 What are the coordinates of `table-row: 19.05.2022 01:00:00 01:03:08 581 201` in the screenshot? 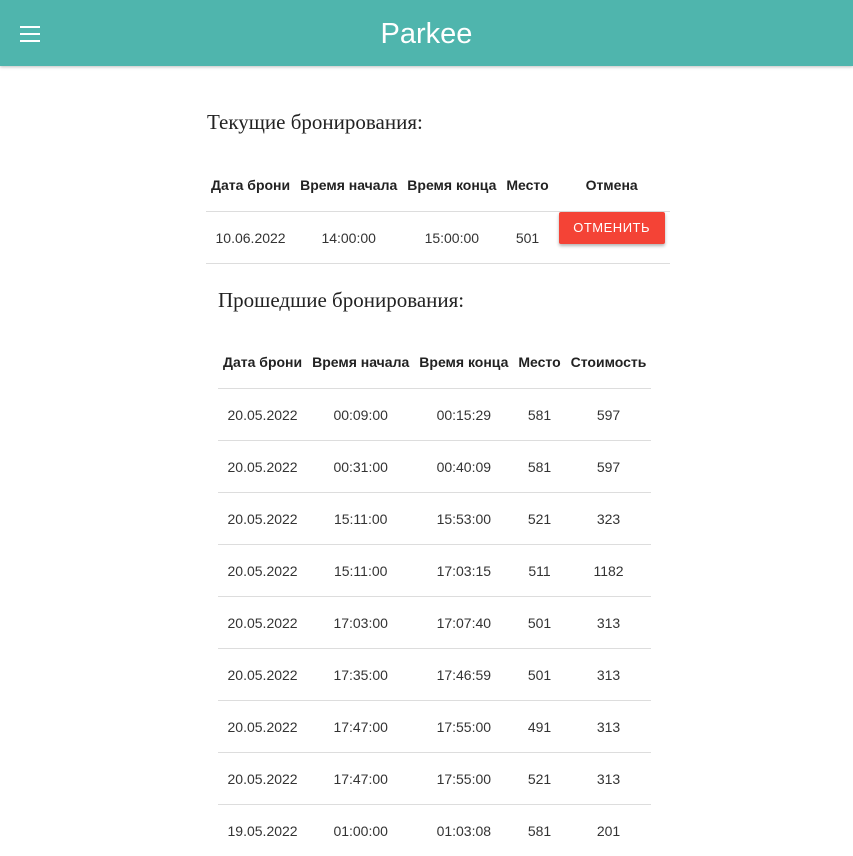 It's located at (434, 830).